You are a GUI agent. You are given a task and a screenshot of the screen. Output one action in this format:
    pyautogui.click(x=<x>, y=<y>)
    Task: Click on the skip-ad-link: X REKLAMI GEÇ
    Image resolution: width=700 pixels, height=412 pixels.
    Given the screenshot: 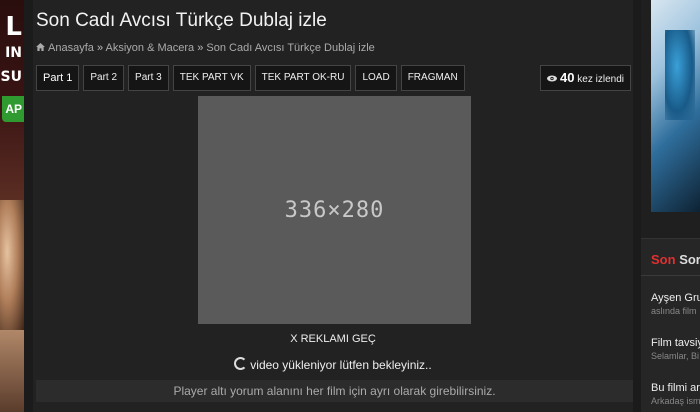 What is the action you would take?
    pyautogui.click(x=333, y=339)
    